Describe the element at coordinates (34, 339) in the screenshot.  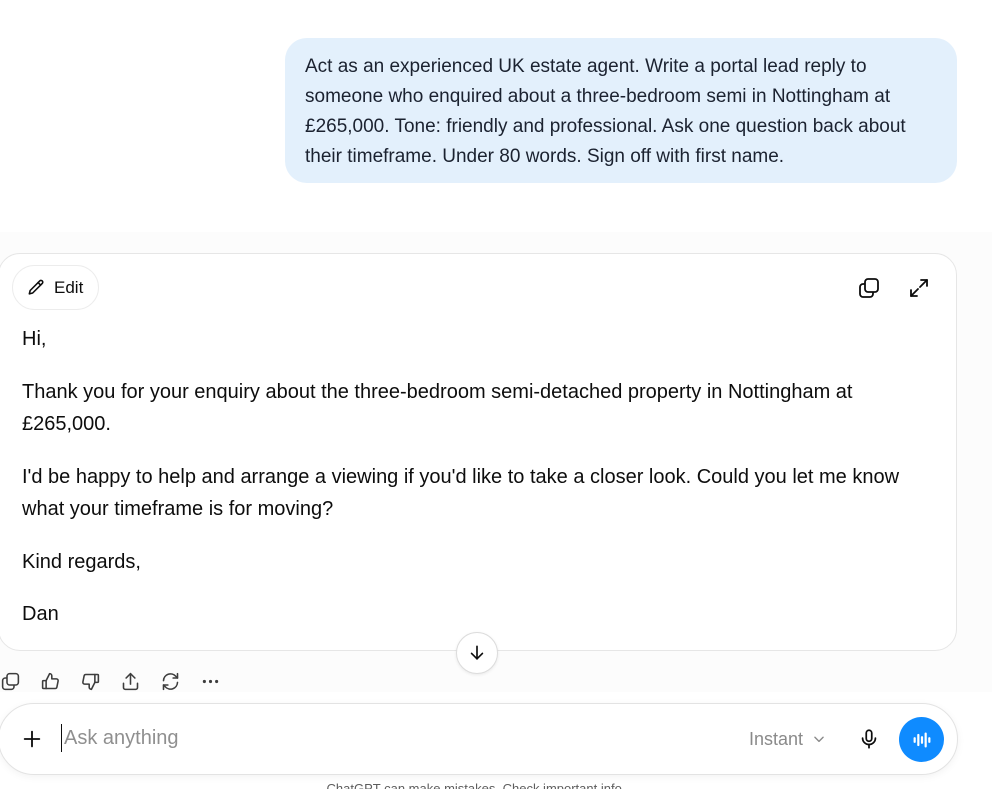
I see `canvas-greeting: Hi,` at that location.